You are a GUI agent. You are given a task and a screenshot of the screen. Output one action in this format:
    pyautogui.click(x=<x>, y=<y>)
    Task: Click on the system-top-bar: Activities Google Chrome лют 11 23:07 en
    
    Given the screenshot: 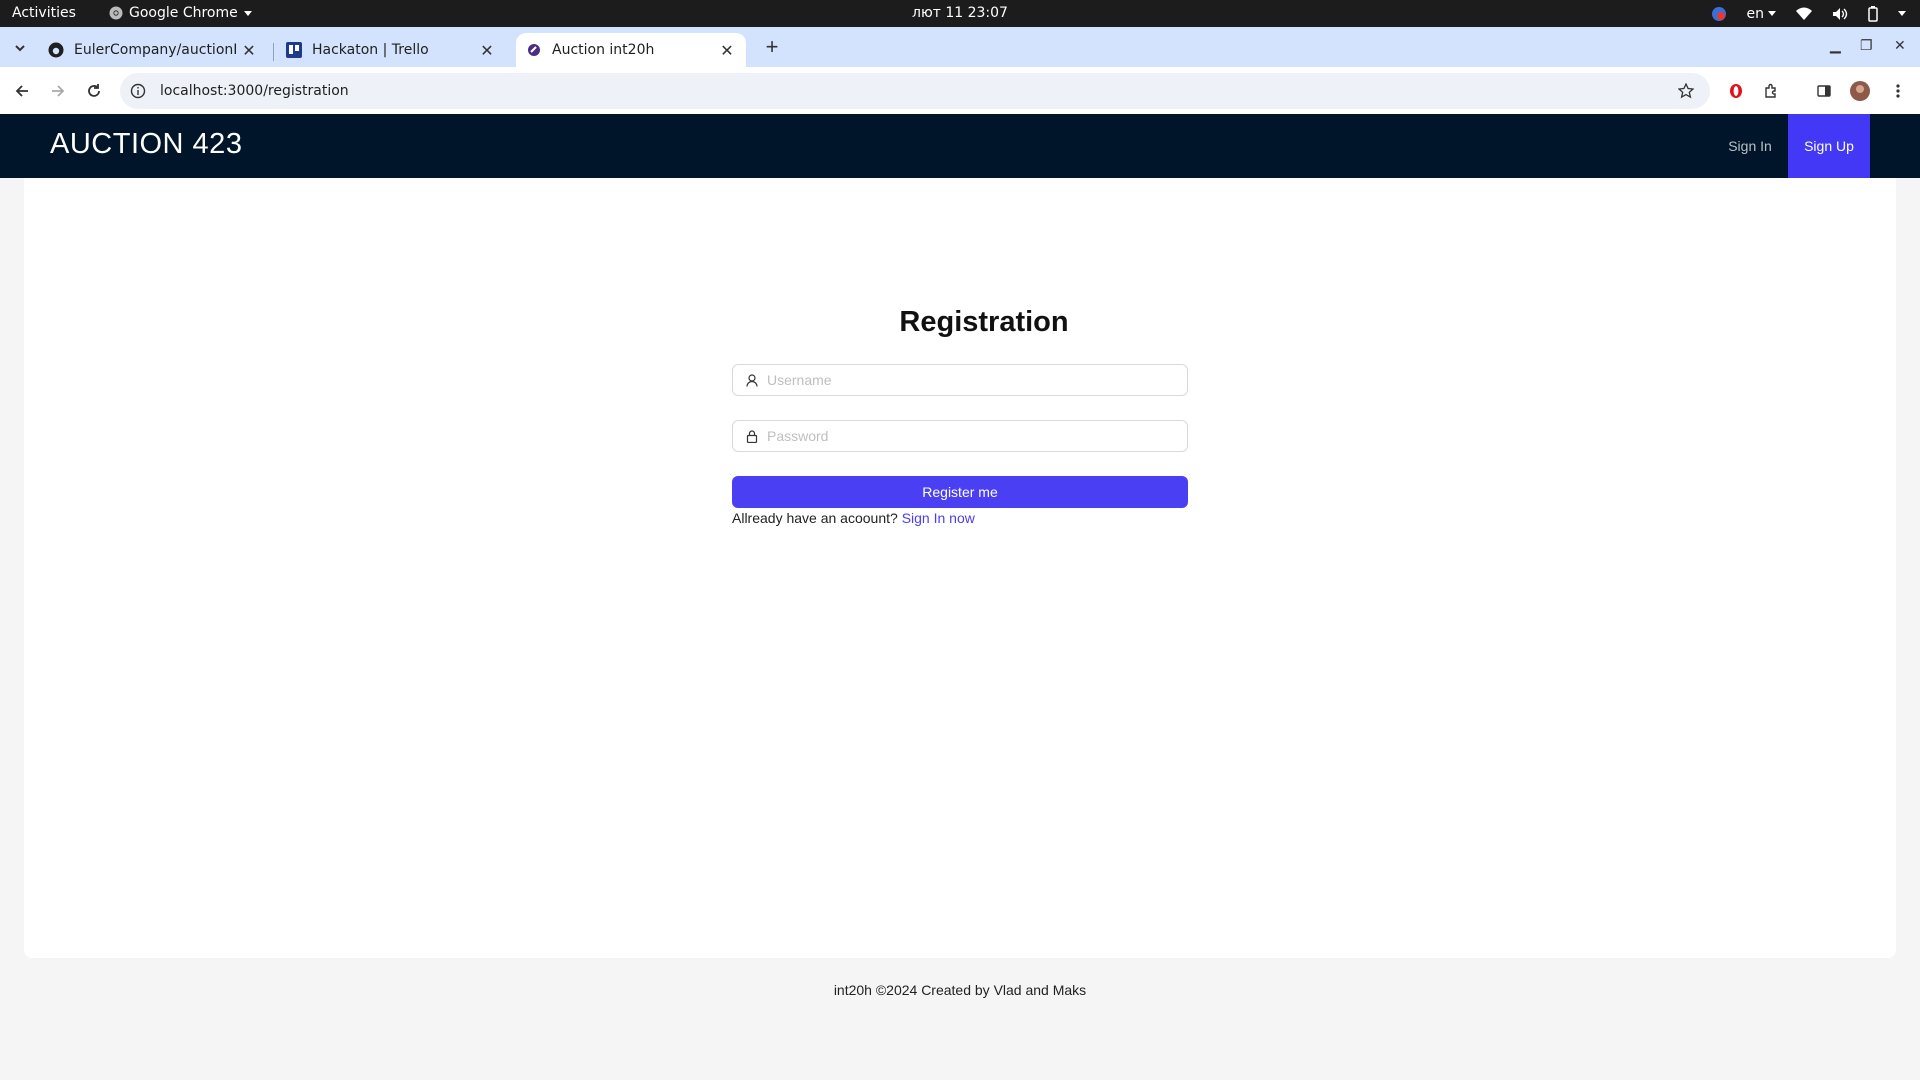 What is the action you would take?
    pyautogui.click(x=960, y=13)
    